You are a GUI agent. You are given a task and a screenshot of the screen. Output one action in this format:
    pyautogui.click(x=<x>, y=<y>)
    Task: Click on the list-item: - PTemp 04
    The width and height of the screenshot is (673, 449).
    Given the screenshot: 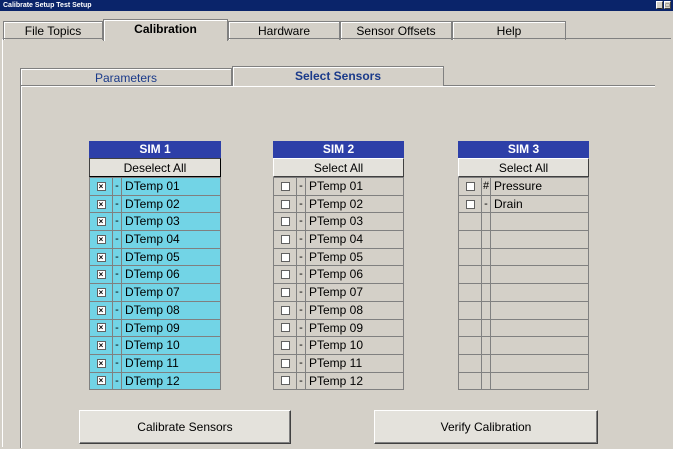 What is the action you would take?
    pyautogui.click(x=338, y=239)
    